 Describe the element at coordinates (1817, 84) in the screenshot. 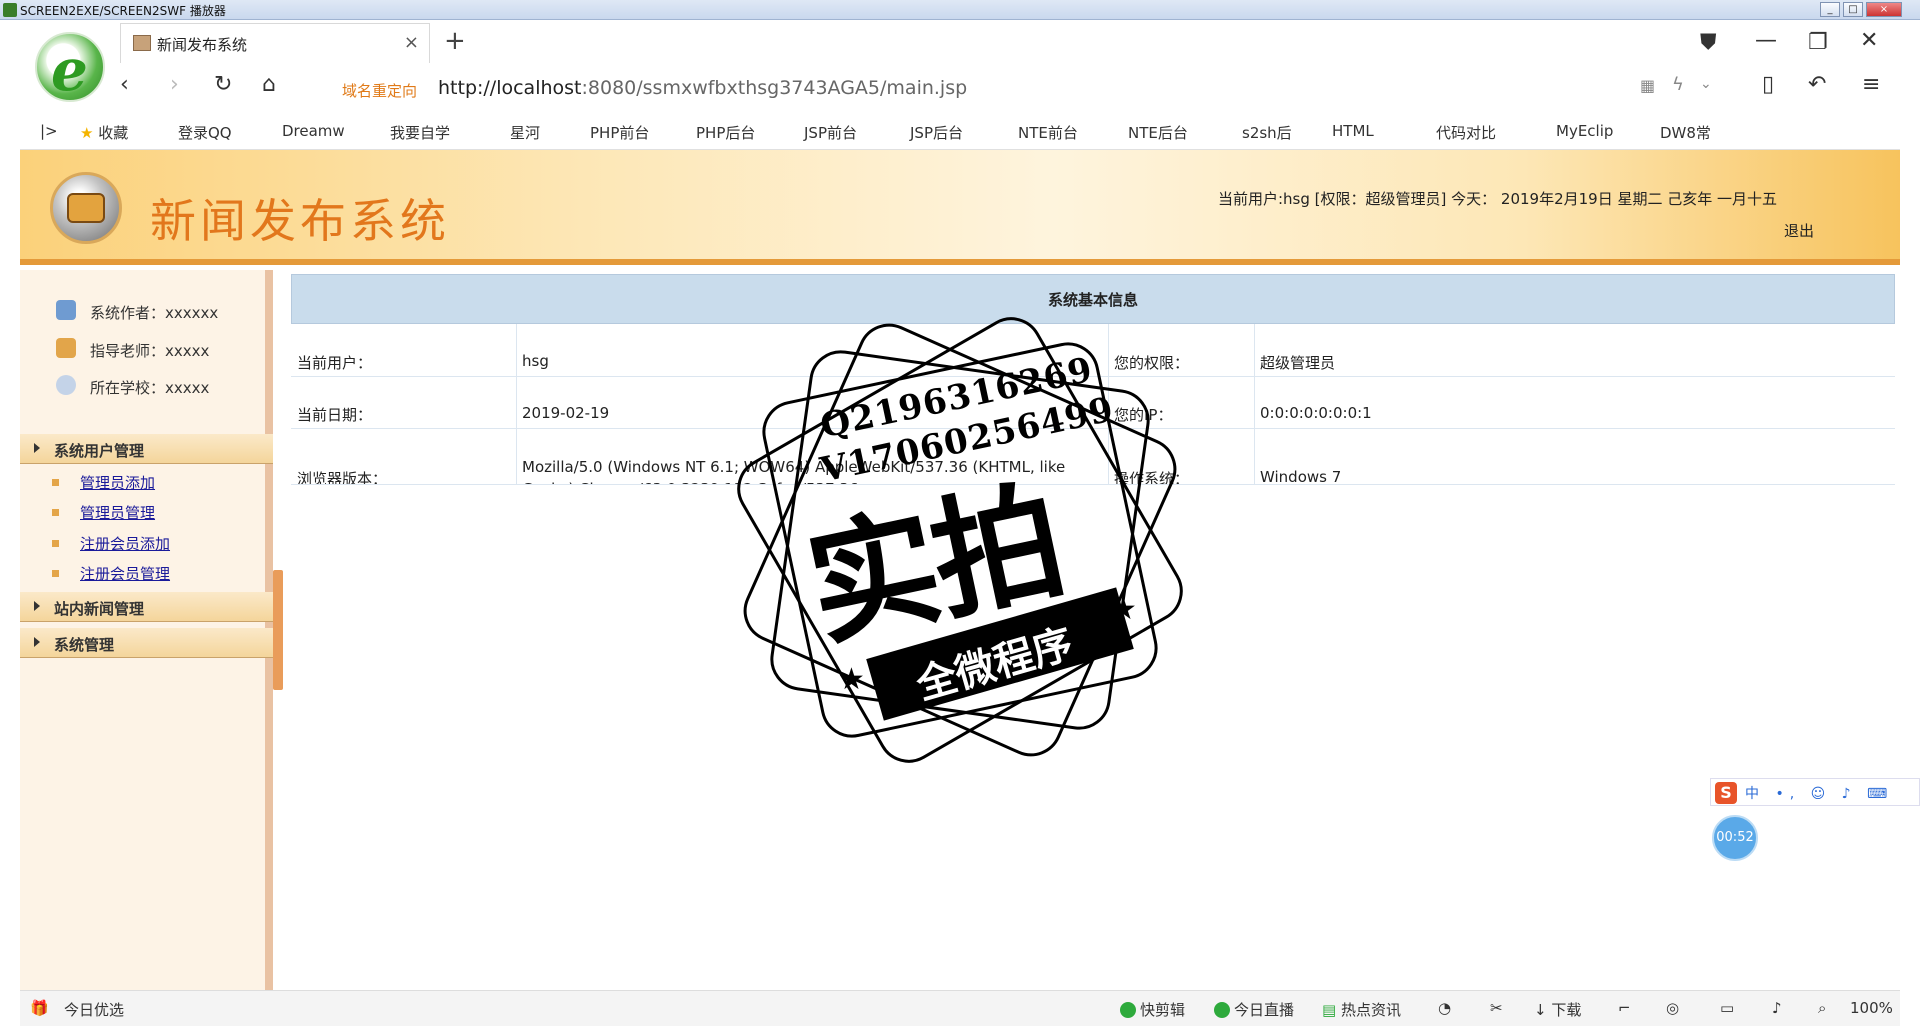

I see `undo-icon: ↶` at that location.